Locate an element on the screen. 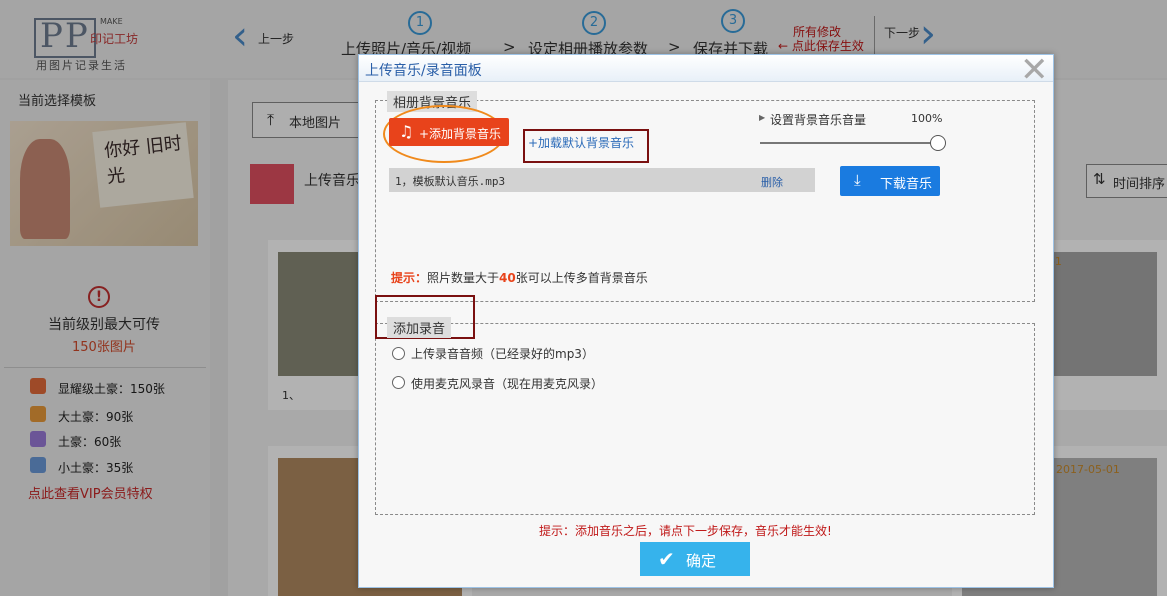 The image size is (1167, 596). tip-text: 提示：照片数量大于40张可以上传多首背景音乐 is located at coordinates (519, 277).